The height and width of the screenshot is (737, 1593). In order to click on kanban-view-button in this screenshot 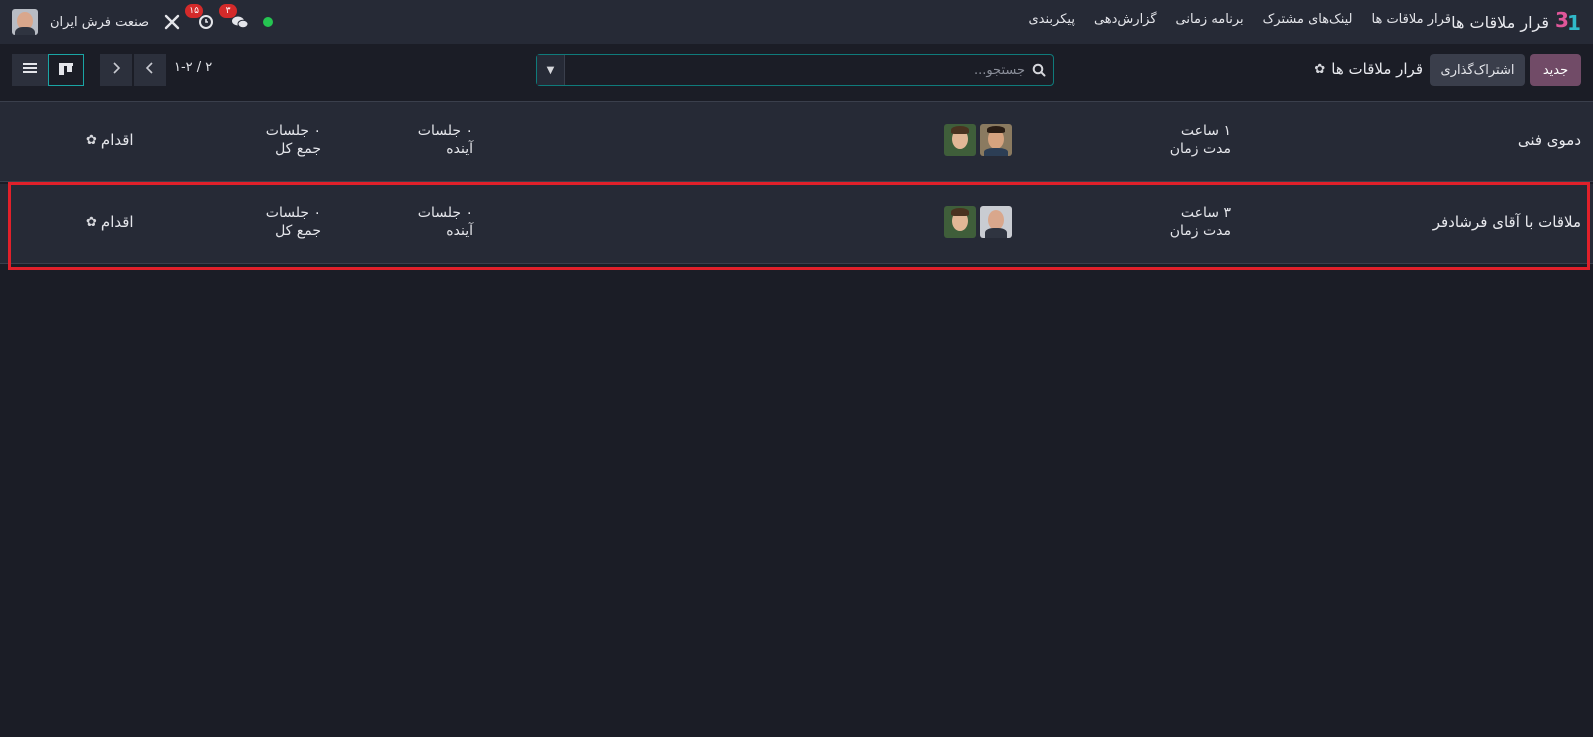, I will do `click(66, 70)`.